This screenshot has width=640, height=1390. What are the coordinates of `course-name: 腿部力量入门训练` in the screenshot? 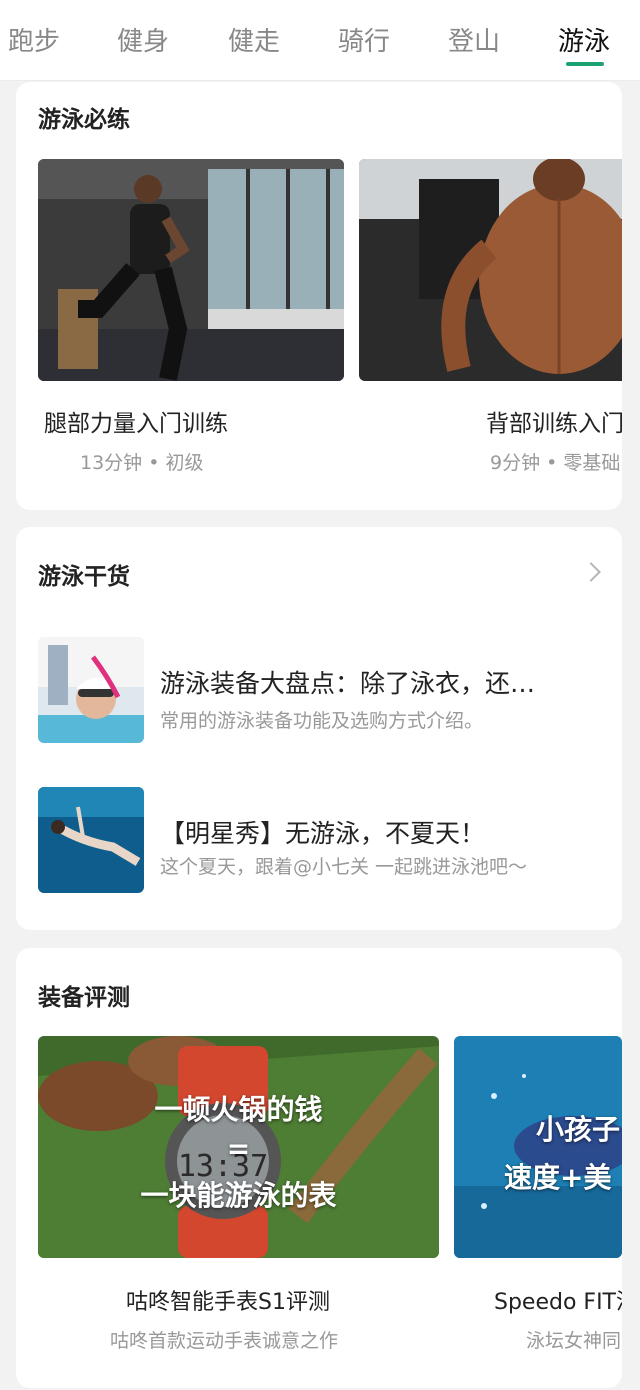 It's located at (136, 421).